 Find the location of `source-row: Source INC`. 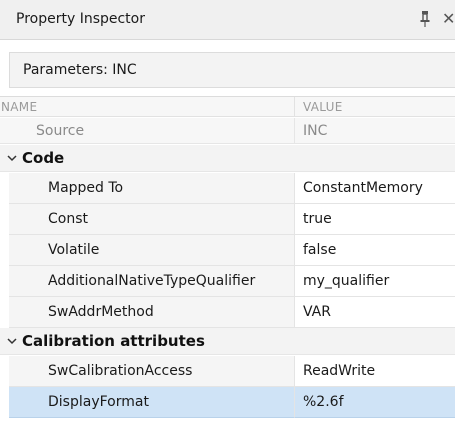

source-row: Source INC is located at coordinates (227, 131).